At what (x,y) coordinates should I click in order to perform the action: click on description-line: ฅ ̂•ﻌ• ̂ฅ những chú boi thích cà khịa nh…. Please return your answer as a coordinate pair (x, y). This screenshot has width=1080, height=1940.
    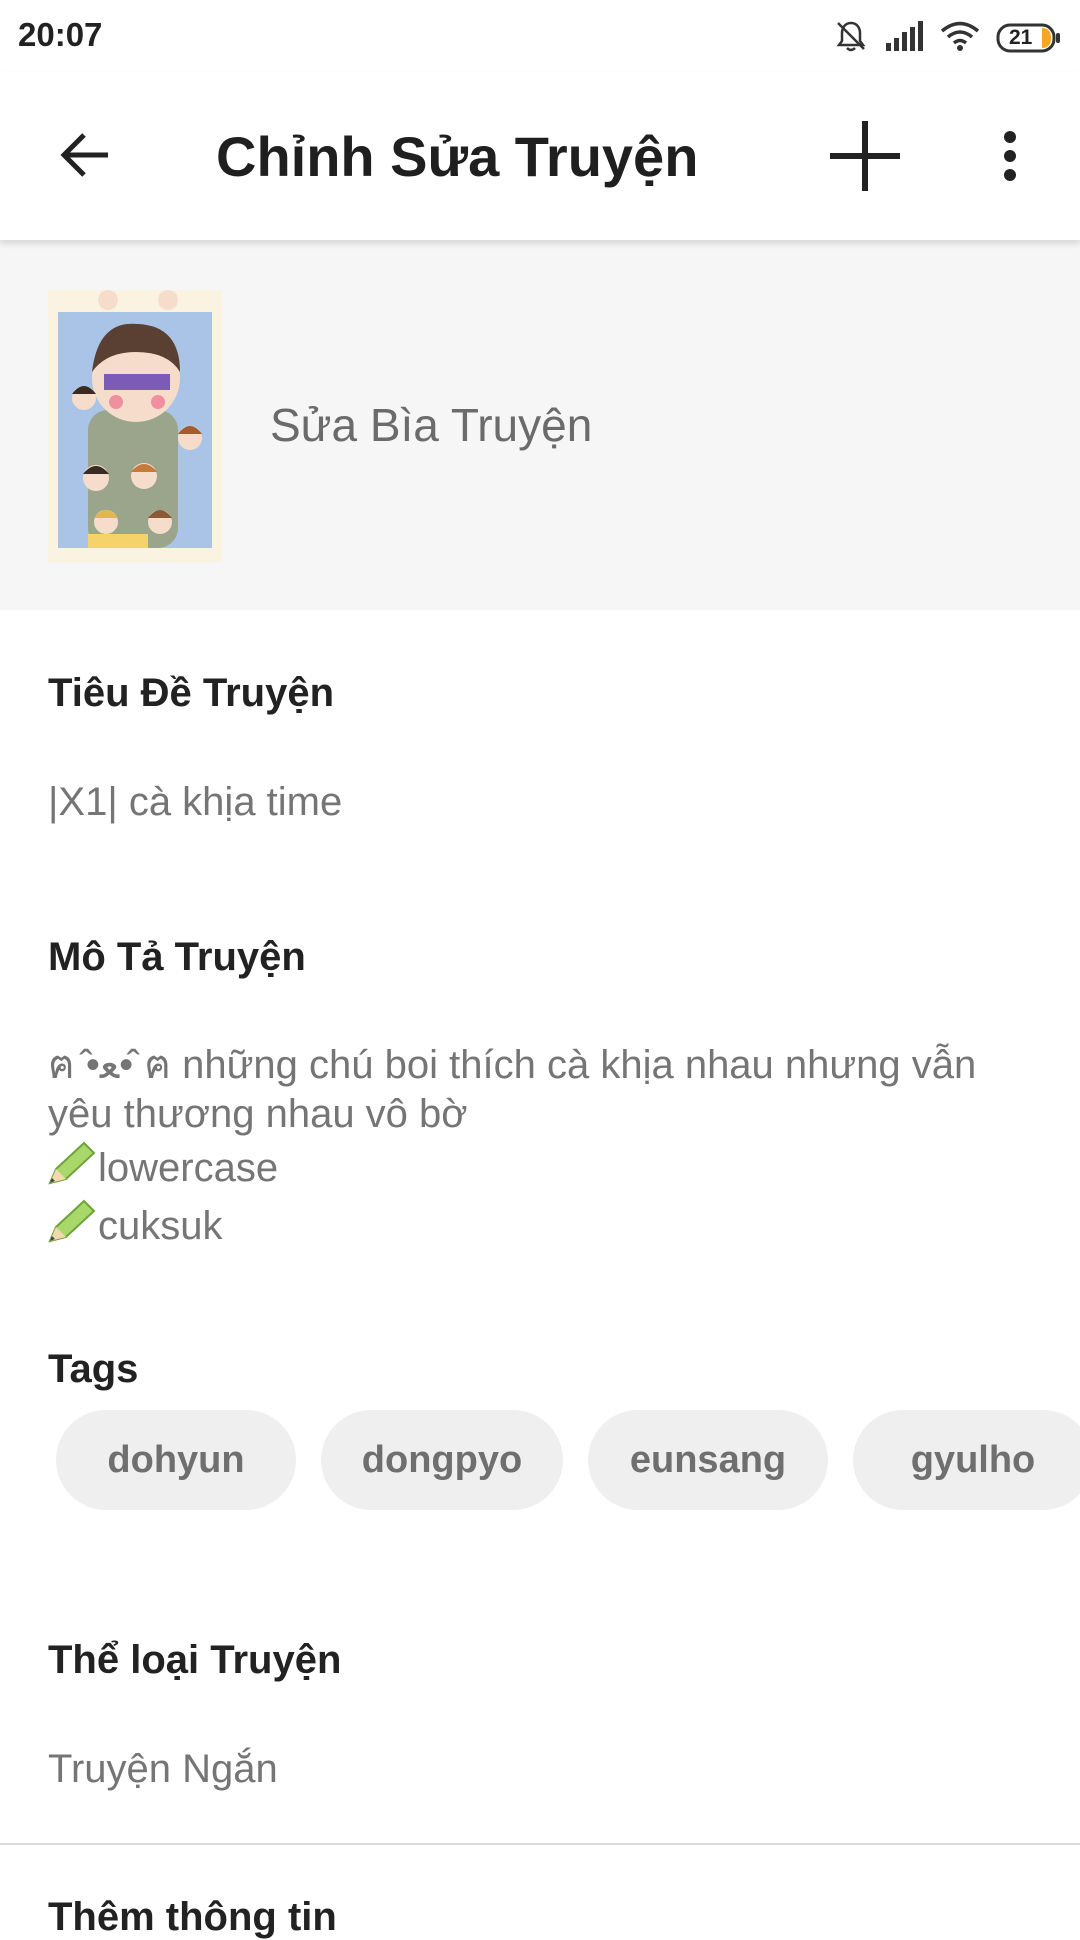
    Looking at the image, I should click on (512, 1065).